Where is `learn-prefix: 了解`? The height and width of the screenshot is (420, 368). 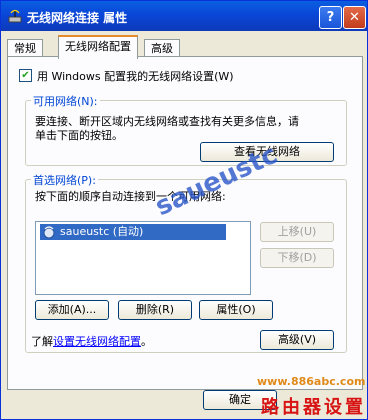 learn-prefix: 了解 is located at coordinates (42, 341).